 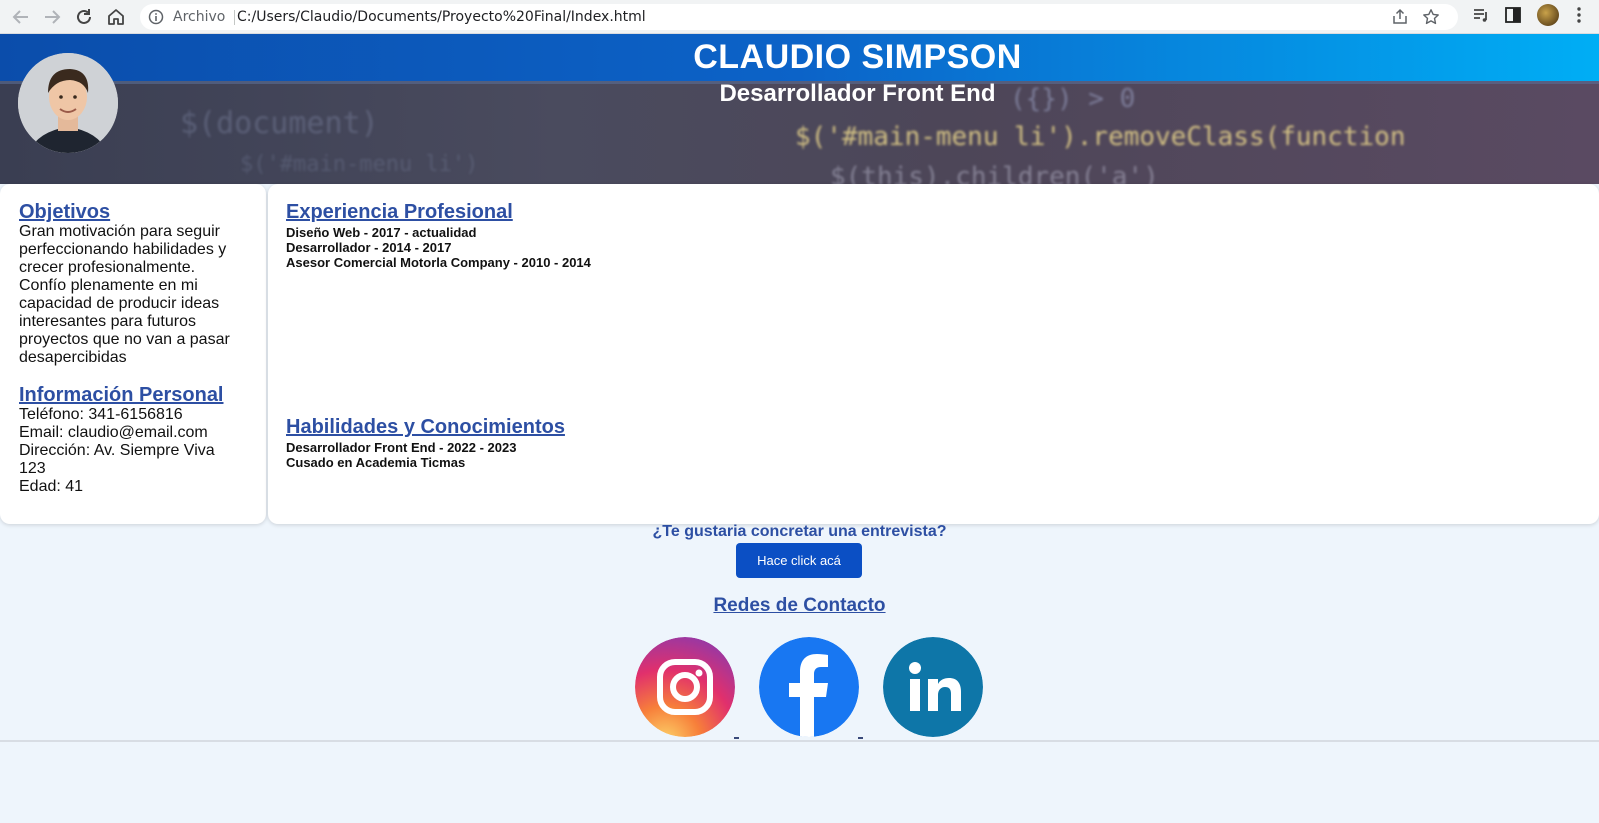 What do you see at coordinates (116, 17) in the screenshot?
I see `home-icon` at bounding box center [116, 17].